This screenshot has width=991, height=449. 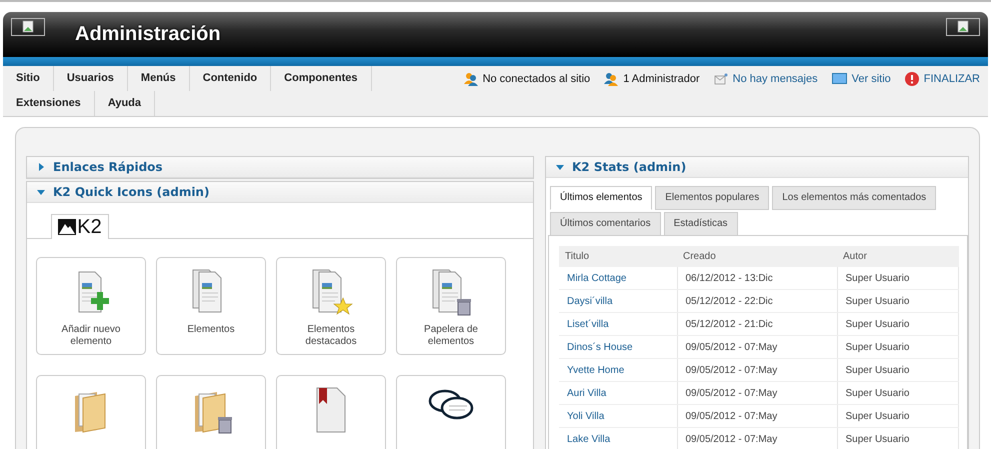 I want to click on table-cell: 05/12/2012 - 22:Dic, so click(x=757, y=301).